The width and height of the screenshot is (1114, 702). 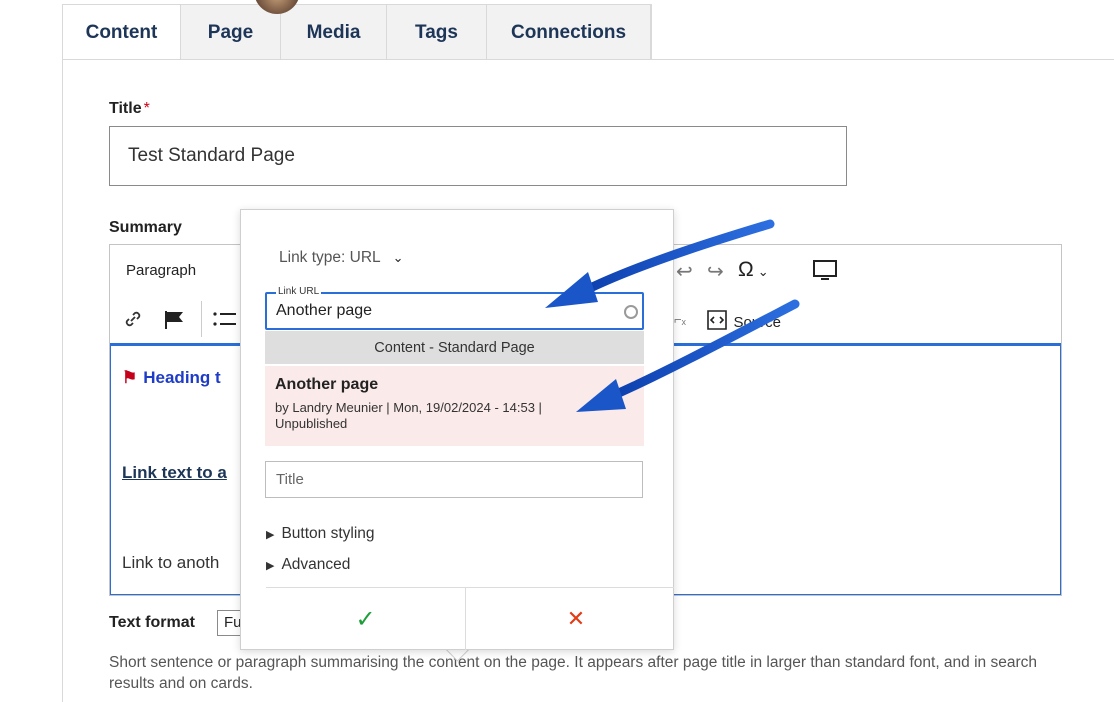 What do you see at coordinates (225, 322) in the screenshot?
I see `bullet-list-icon` at bounding box center [225, 322].